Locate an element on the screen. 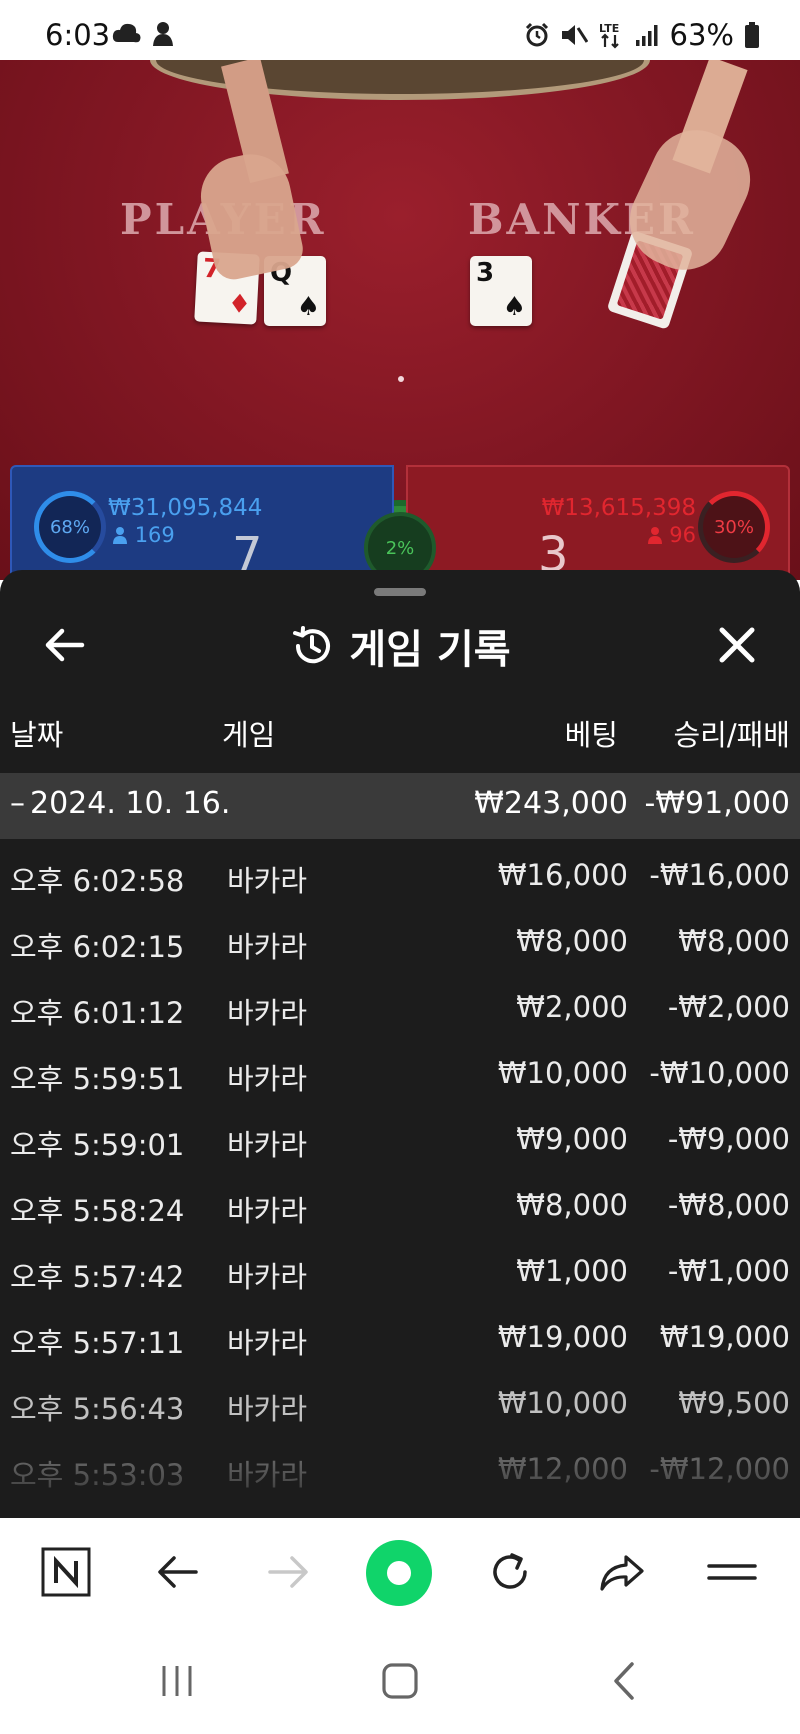  menu-button is located at coordinates (732, 1572).